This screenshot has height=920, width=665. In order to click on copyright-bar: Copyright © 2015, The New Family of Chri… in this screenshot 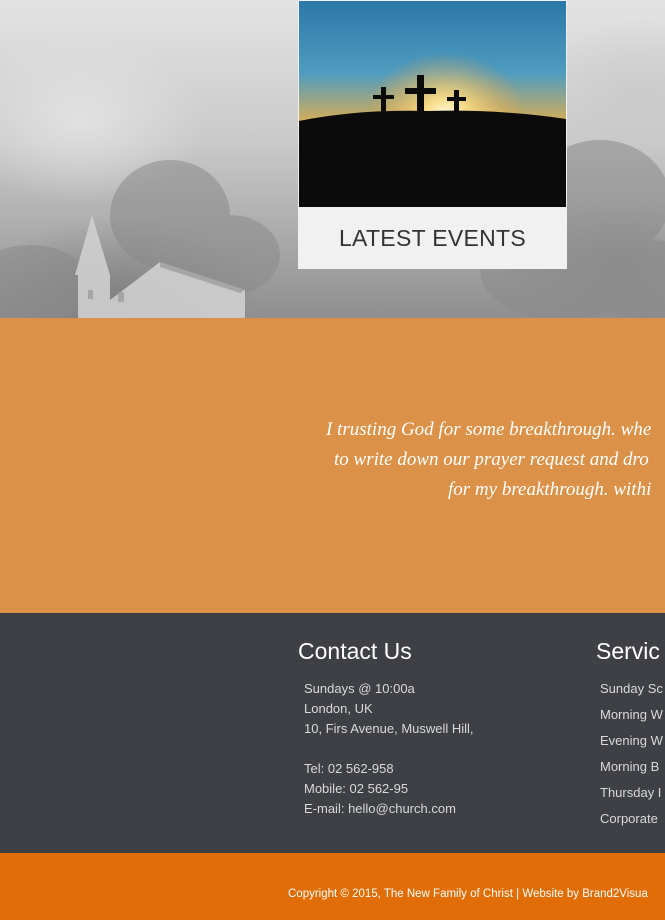, I will do `click(332, 886)`.